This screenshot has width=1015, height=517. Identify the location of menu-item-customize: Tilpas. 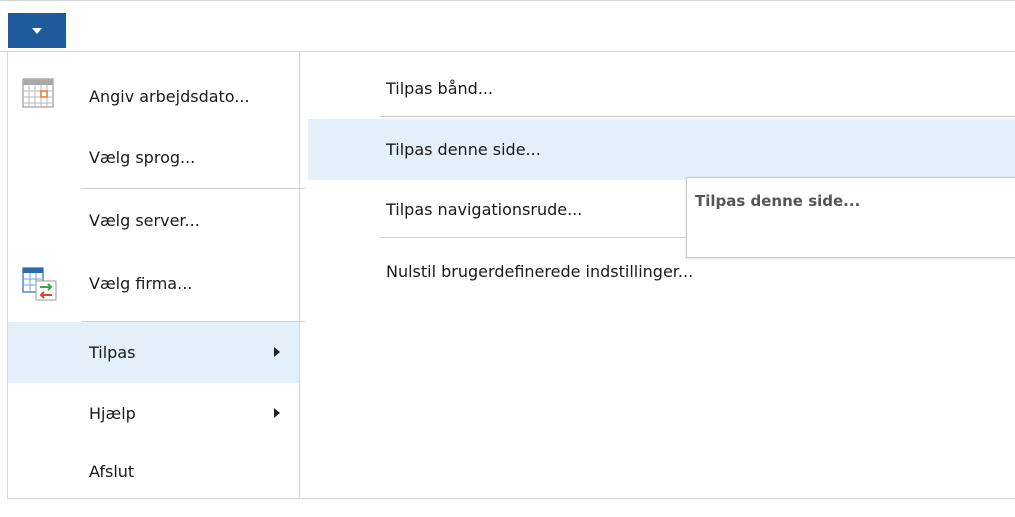
(153, 352).